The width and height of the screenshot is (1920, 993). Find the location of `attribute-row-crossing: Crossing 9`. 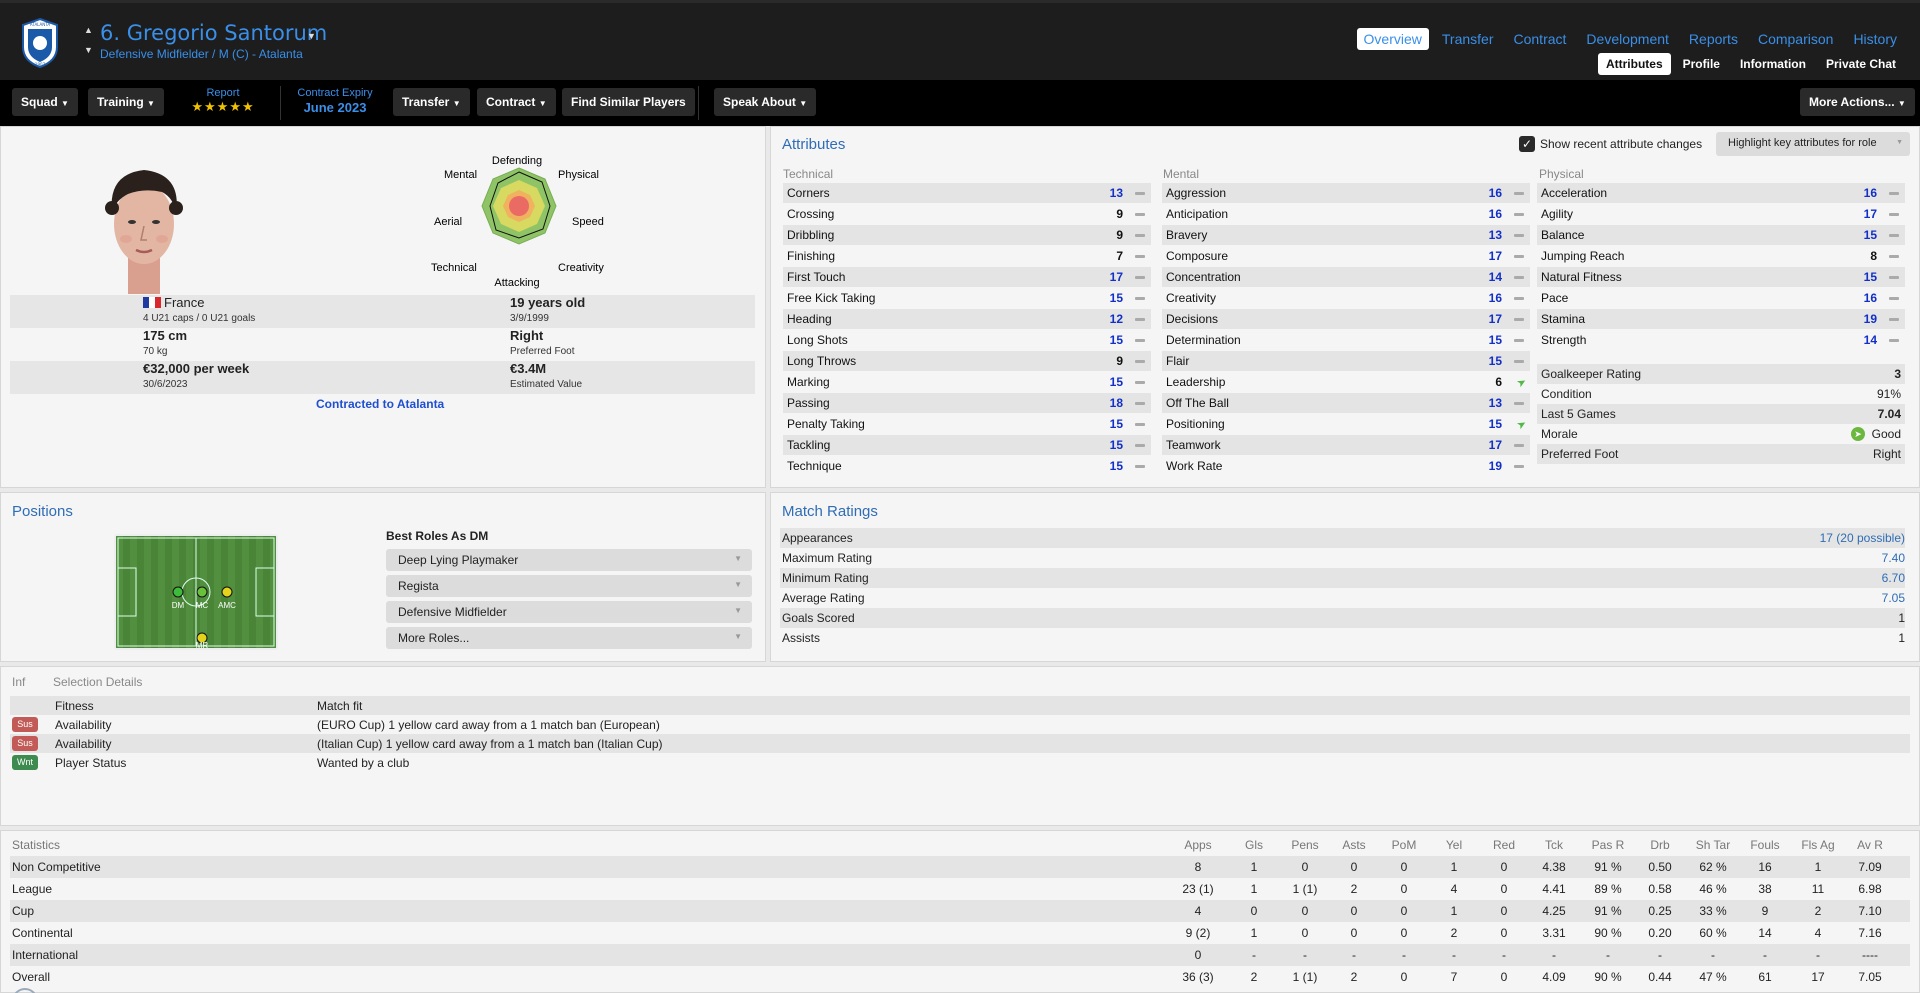

attribute-row-crossing: Crossing 9 is located at coordinates (967, 214).